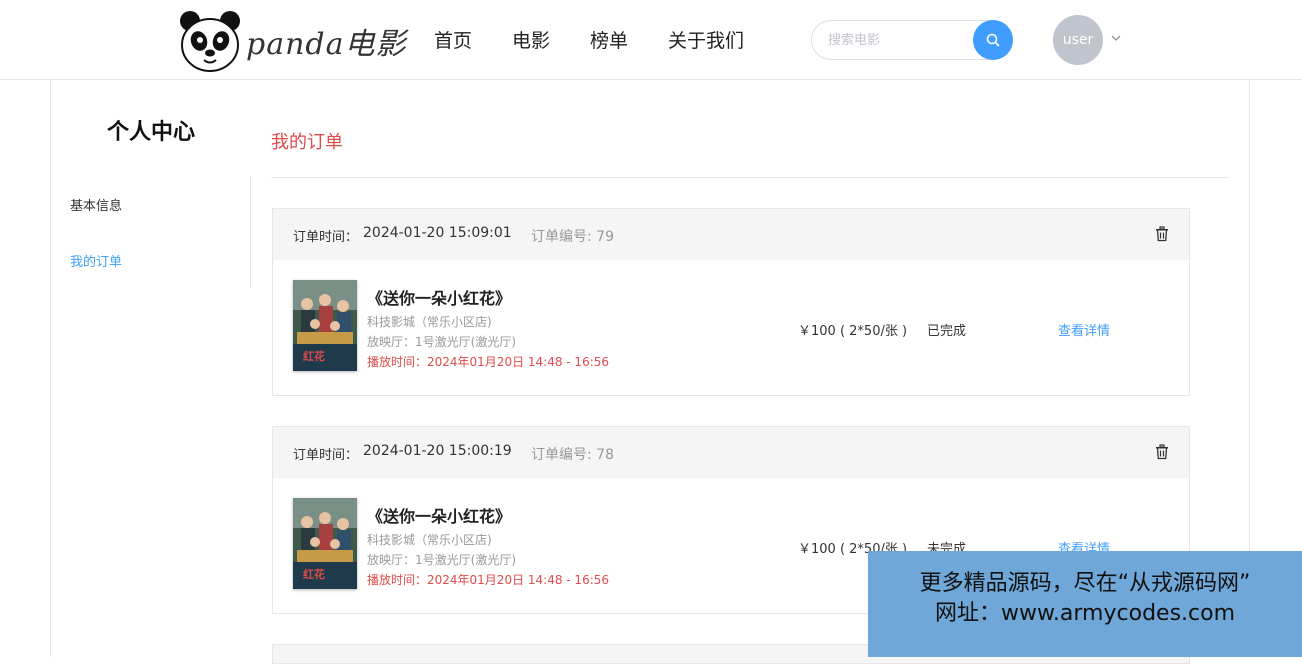 This screenshot has width=1302, height=664. Describe the element at coordinates (1116, 38) in the screenshot. I see `chevron-down-icon` at that location.